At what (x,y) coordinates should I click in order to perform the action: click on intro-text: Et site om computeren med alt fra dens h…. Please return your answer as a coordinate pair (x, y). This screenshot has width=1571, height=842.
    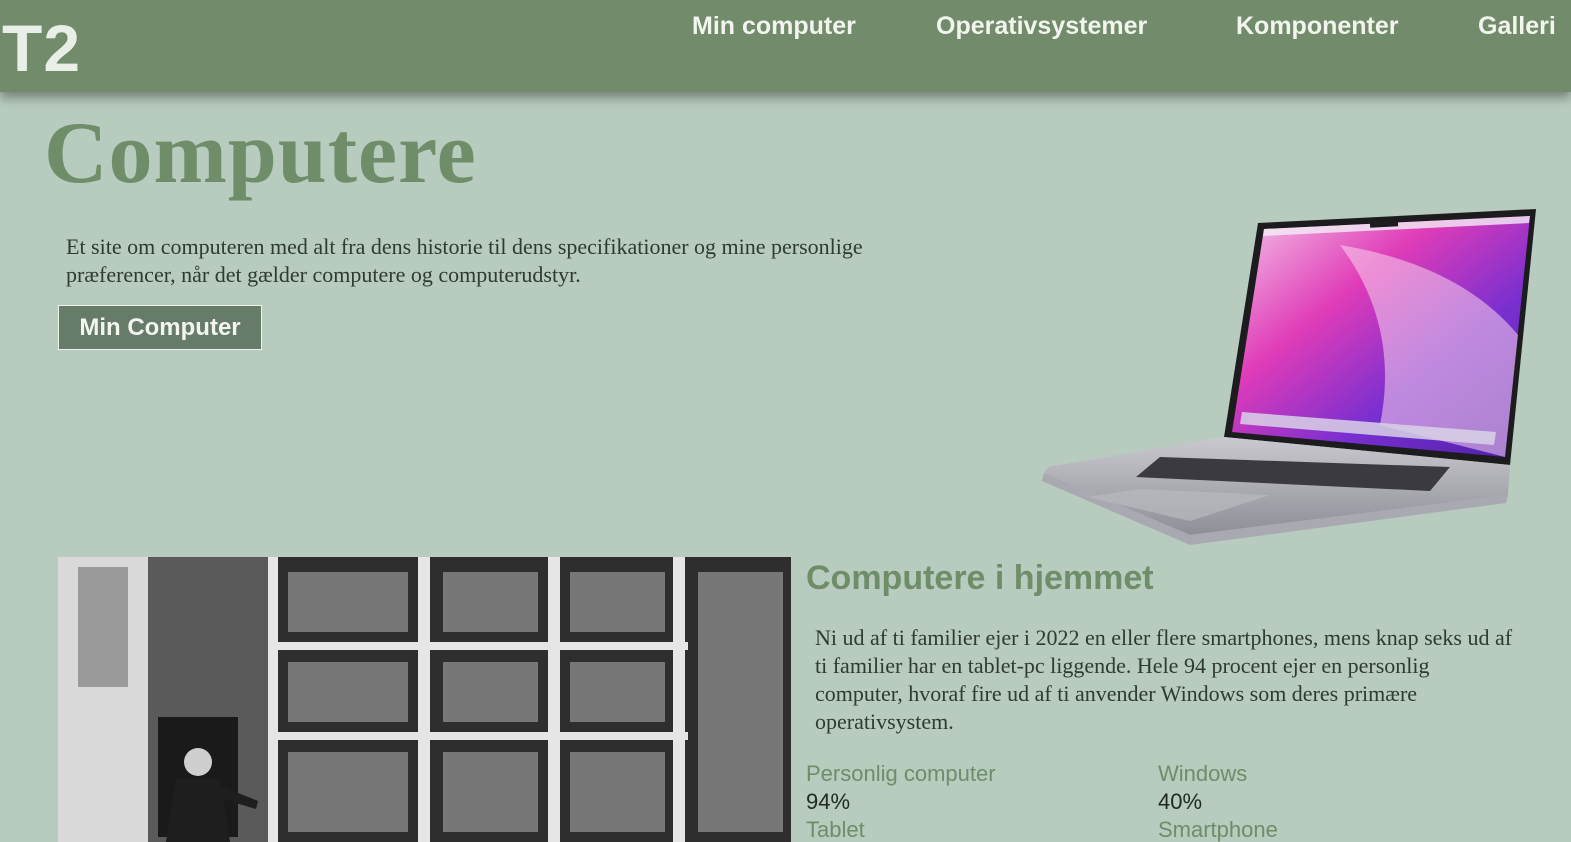
    Looking at the image, I should click on (464, 260).